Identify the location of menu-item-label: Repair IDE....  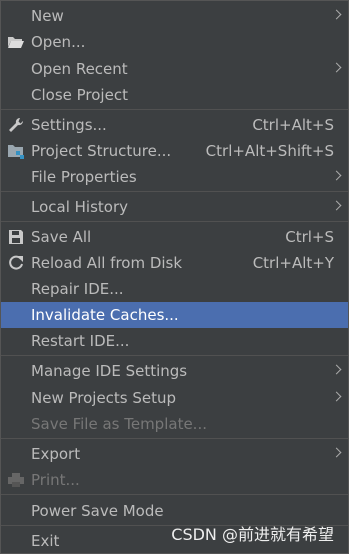
(77, 289).